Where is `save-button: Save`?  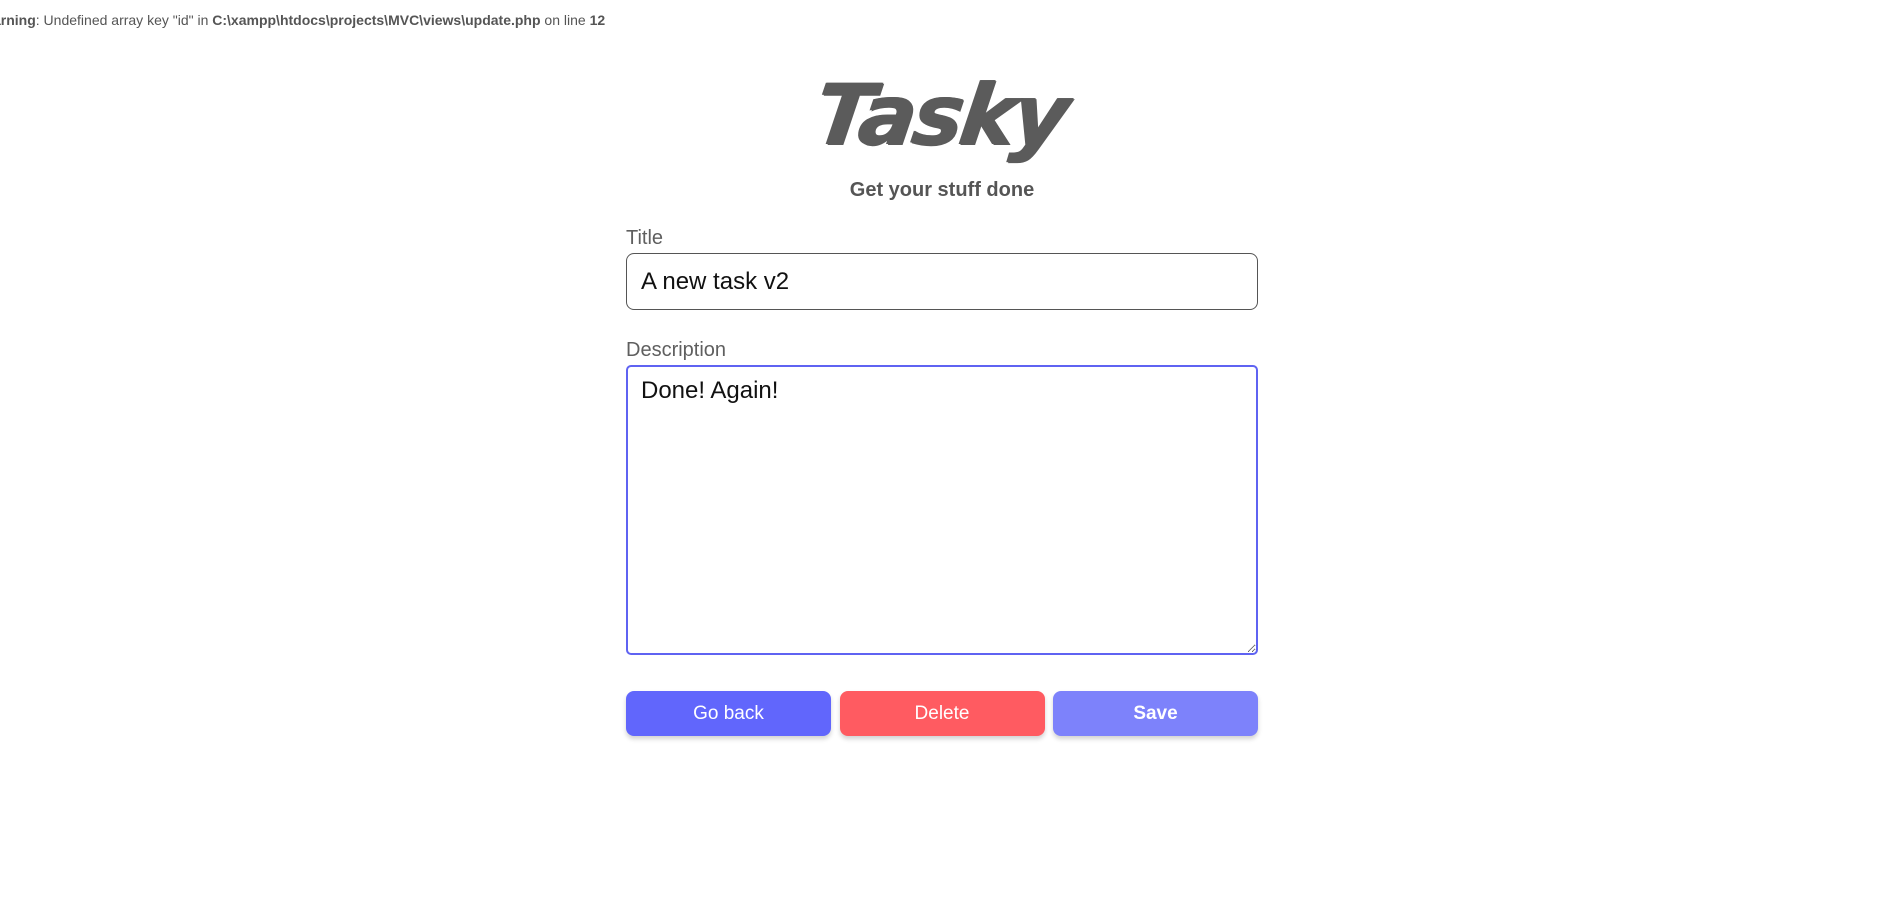
save-button: Save is located at coordinates (1155, 713).